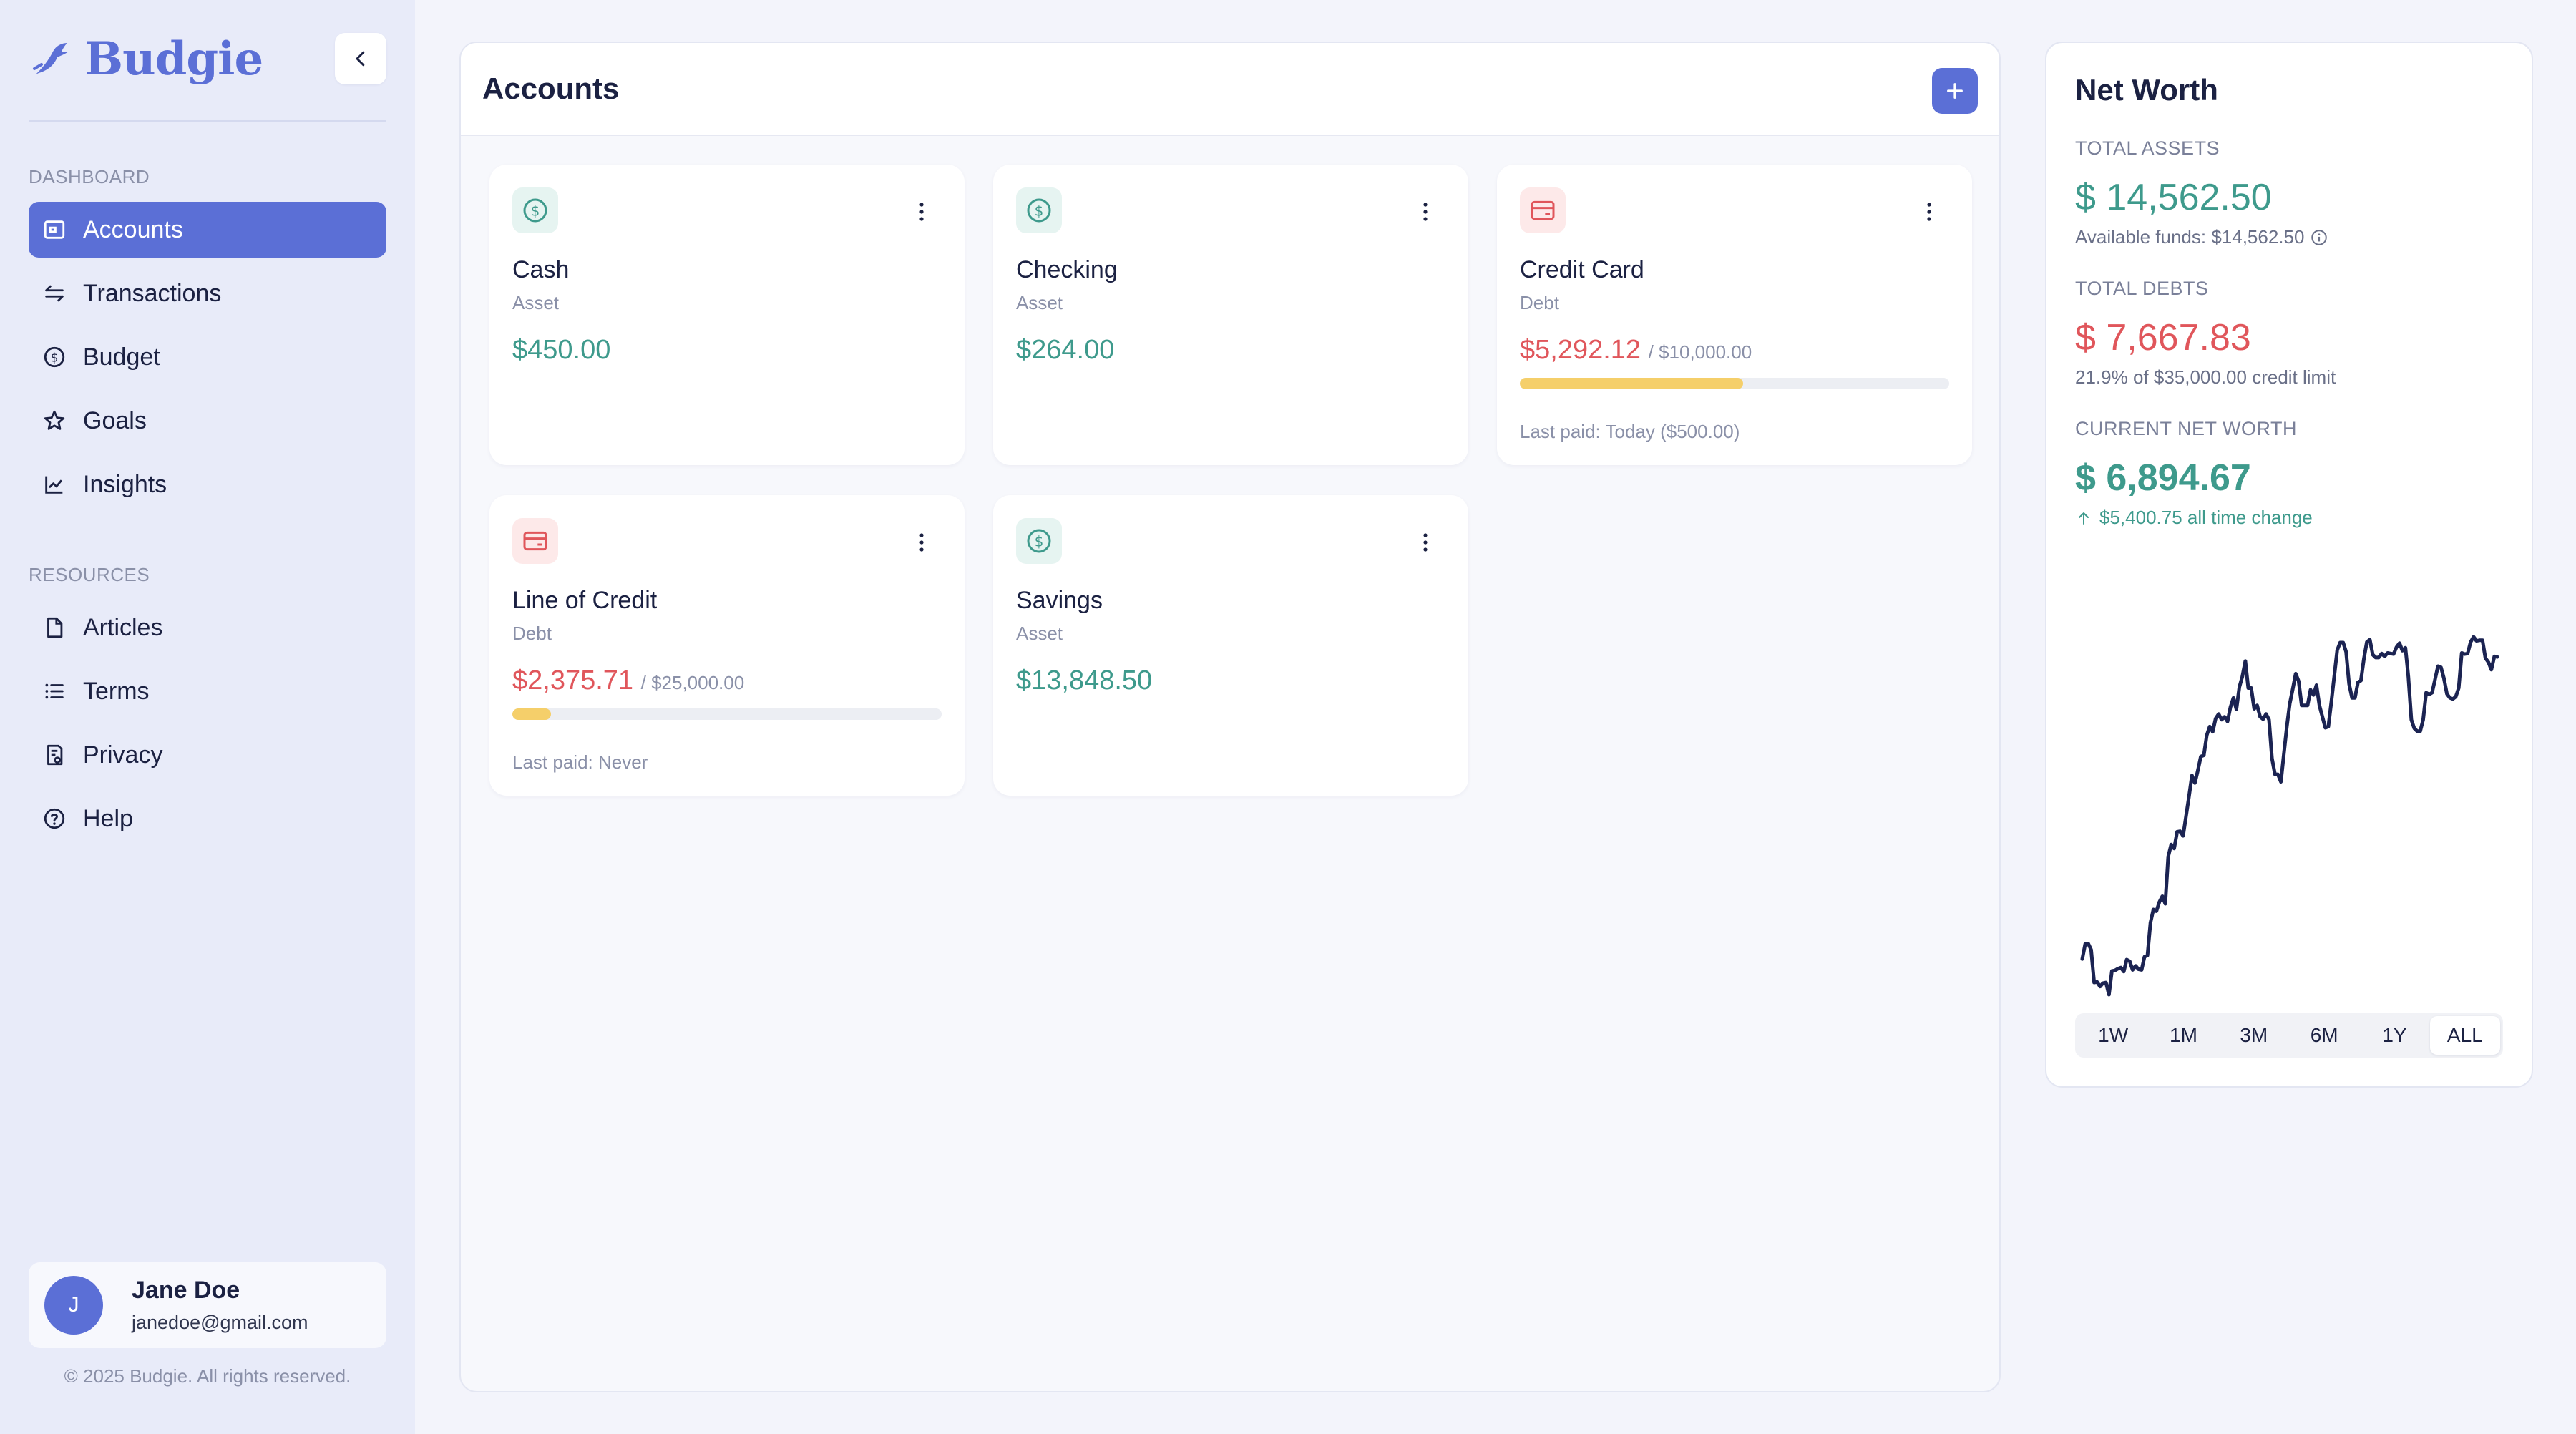  Describe the element at coordinates (73, 1305) in the screenshot. I see `avatar: J` at that location.